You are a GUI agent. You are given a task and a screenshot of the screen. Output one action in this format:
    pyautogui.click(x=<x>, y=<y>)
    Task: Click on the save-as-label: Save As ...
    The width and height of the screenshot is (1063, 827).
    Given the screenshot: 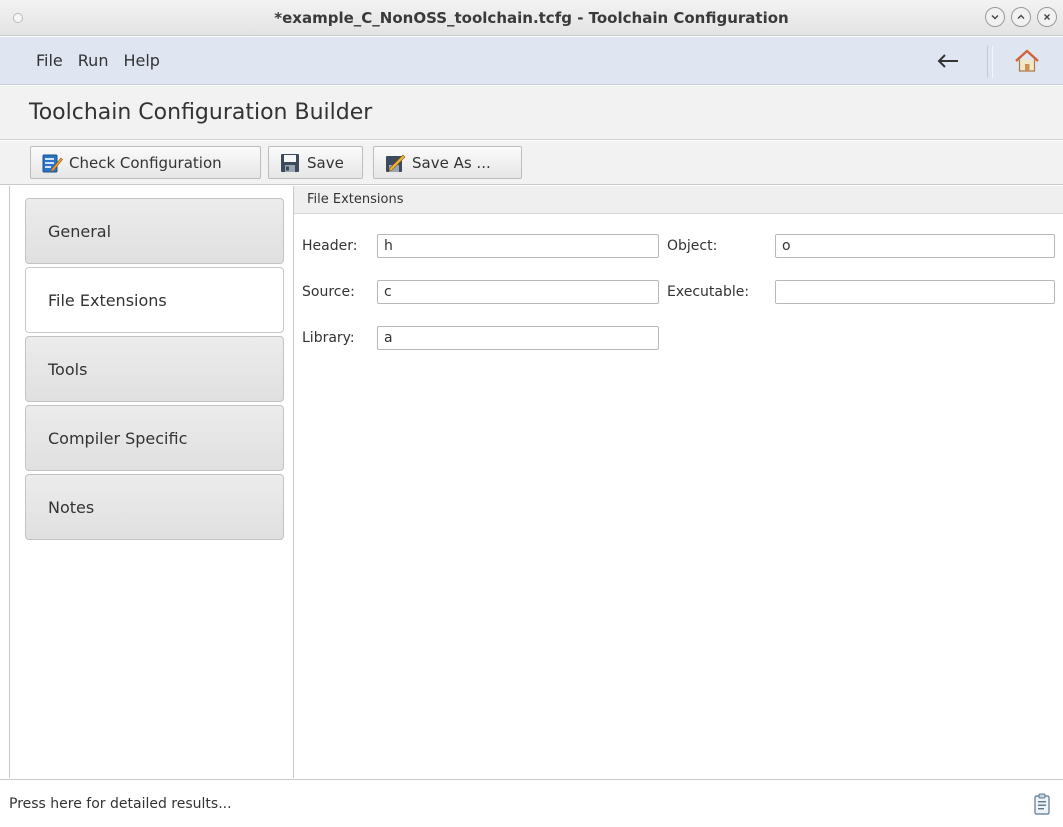 What is the action you would take?
    pyautogui.click(x=451, y=162)
    